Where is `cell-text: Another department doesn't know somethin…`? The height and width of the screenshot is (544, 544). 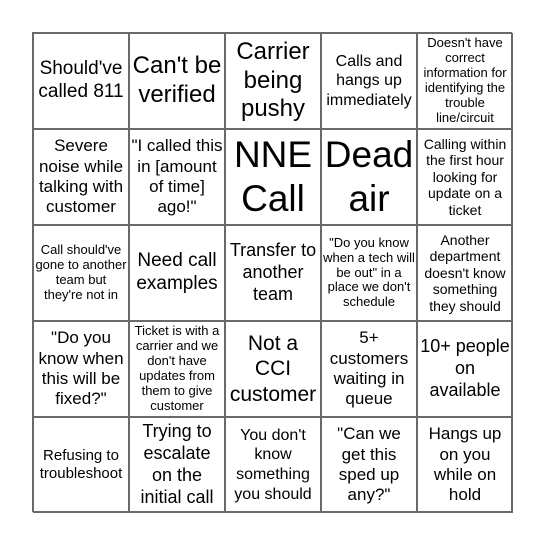 cell-text: Another department doesn't know somethin… is located at coordinates (465, 272).